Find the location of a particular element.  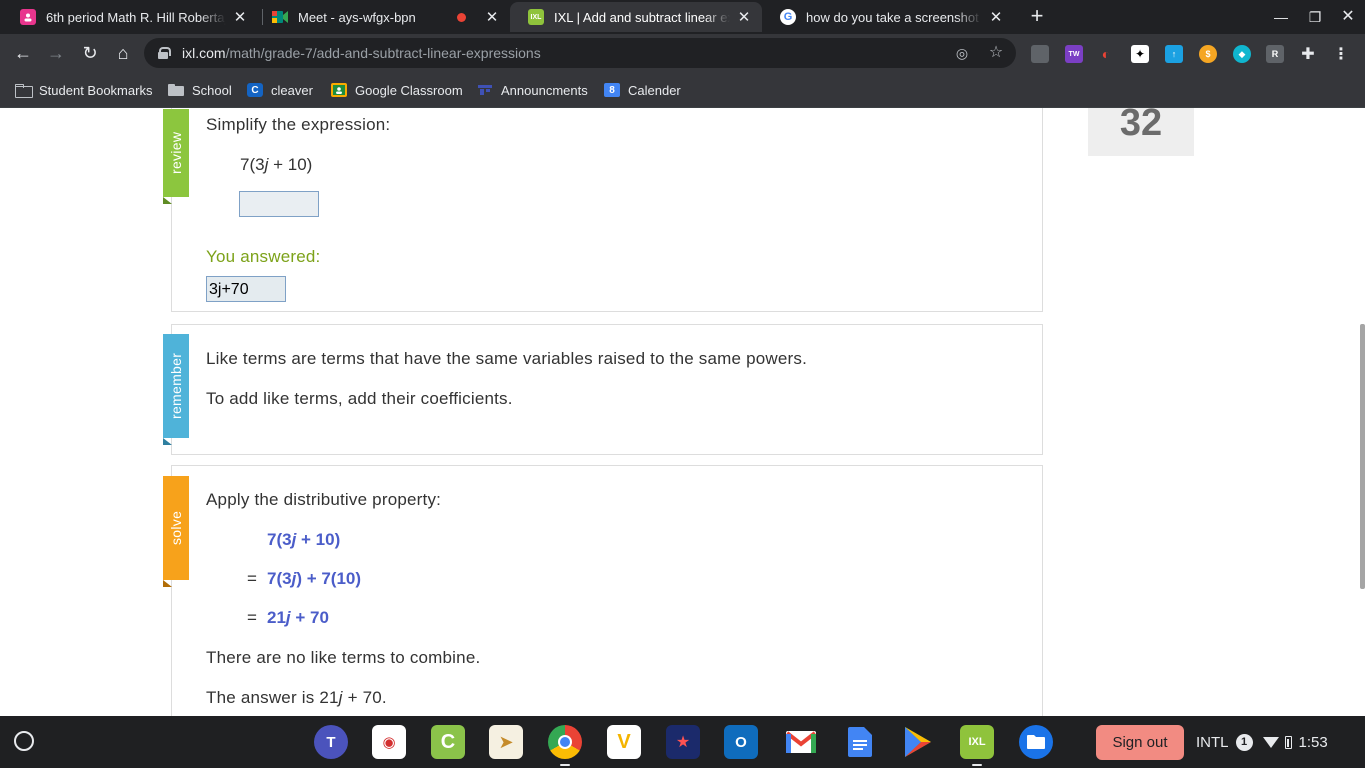

tab-math-class: 6th period Math R. Hill Roberta_E ✕ is located at coordinates (130, 17).